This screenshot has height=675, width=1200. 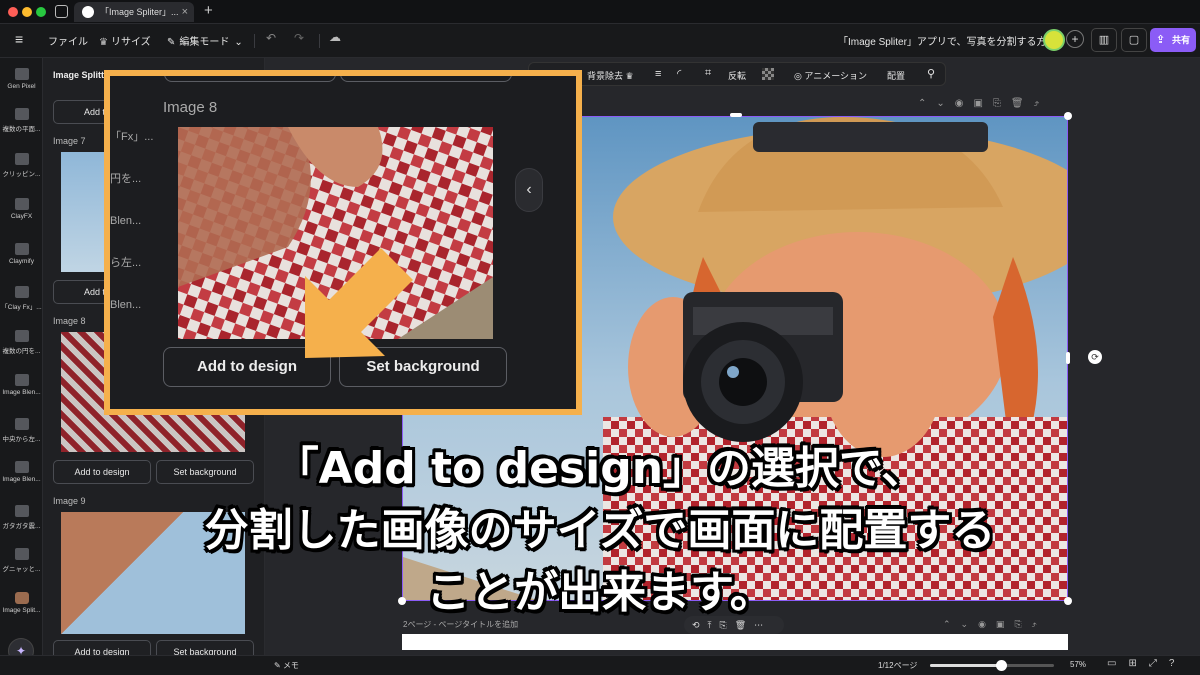 What do you see at coordinates (708, 73) in the screenshot?
I see `crop-icon: ⌗` at bounding box center [708, 73].